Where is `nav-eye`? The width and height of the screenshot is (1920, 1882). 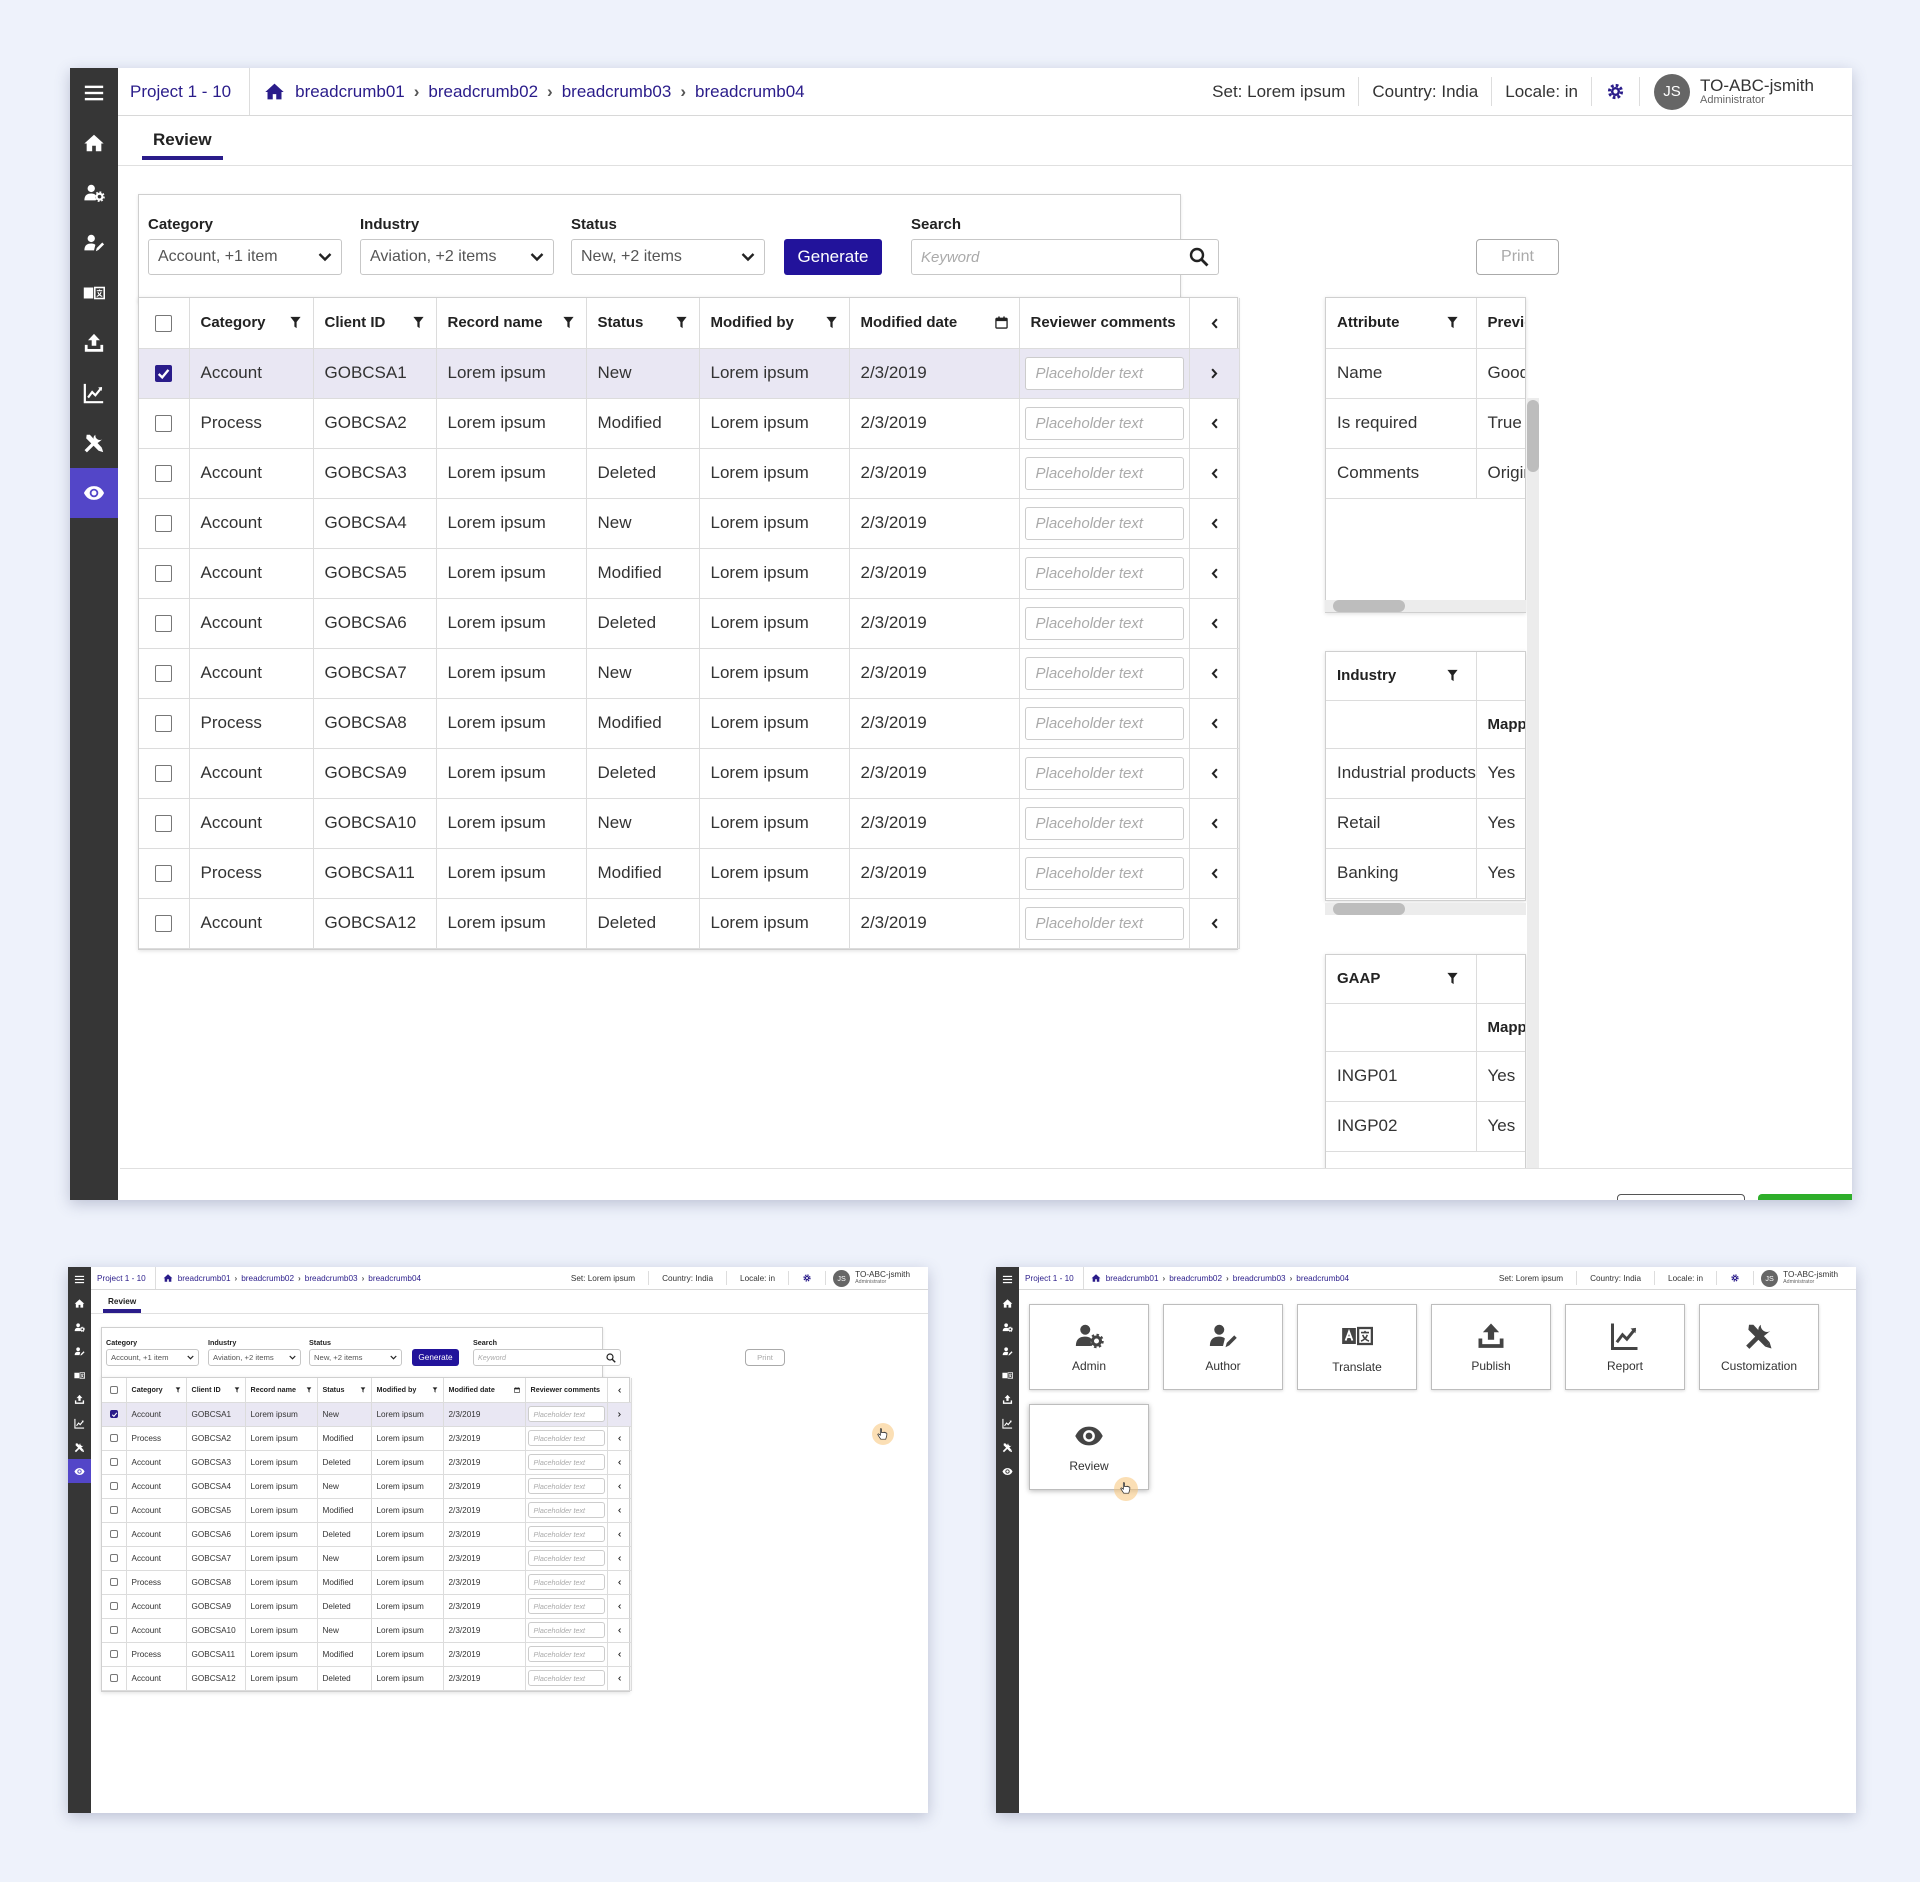 nav-eye is located at coordinates (1007, 1471).